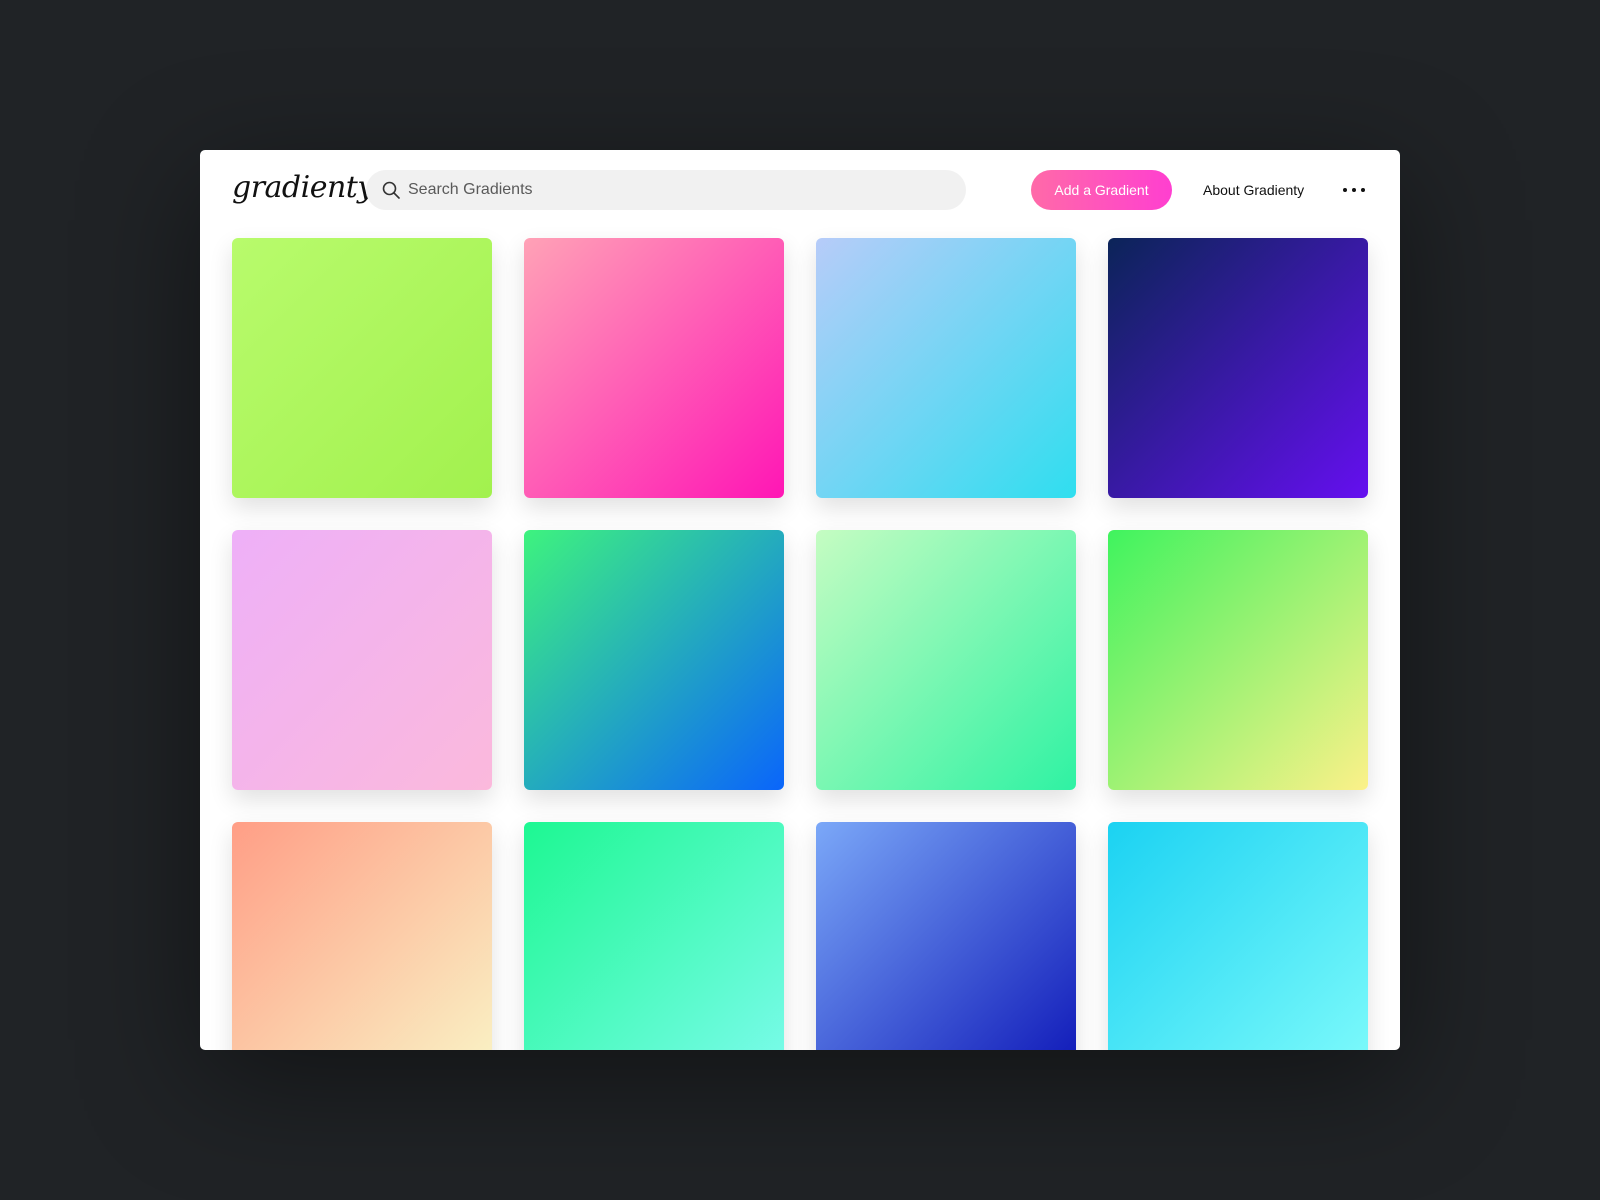  Describe the element at coordinates (1101, 190) in the screenshot. I see `add-gradient-button: Add a Gradient` at that location.